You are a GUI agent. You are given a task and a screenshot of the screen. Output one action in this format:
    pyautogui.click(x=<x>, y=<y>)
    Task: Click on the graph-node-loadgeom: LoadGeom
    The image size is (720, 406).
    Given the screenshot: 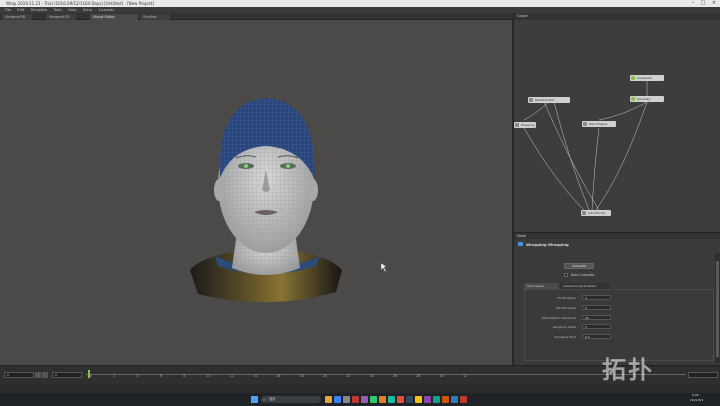 What is the action you would take?
    pyautogui.click(x=647, y=78)
    